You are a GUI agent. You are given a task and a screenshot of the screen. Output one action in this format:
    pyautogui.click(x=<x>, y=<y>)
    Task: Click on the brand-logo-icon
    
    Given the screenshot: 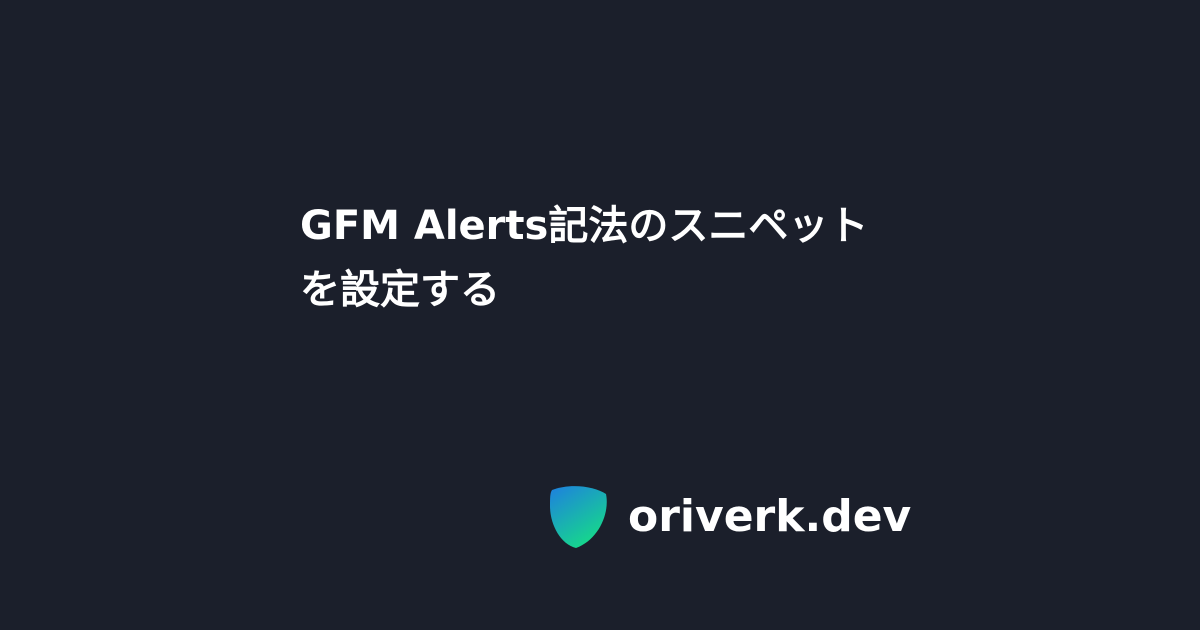 What is the action you would take?
    pyautogui.click(x=578, y=517)
    